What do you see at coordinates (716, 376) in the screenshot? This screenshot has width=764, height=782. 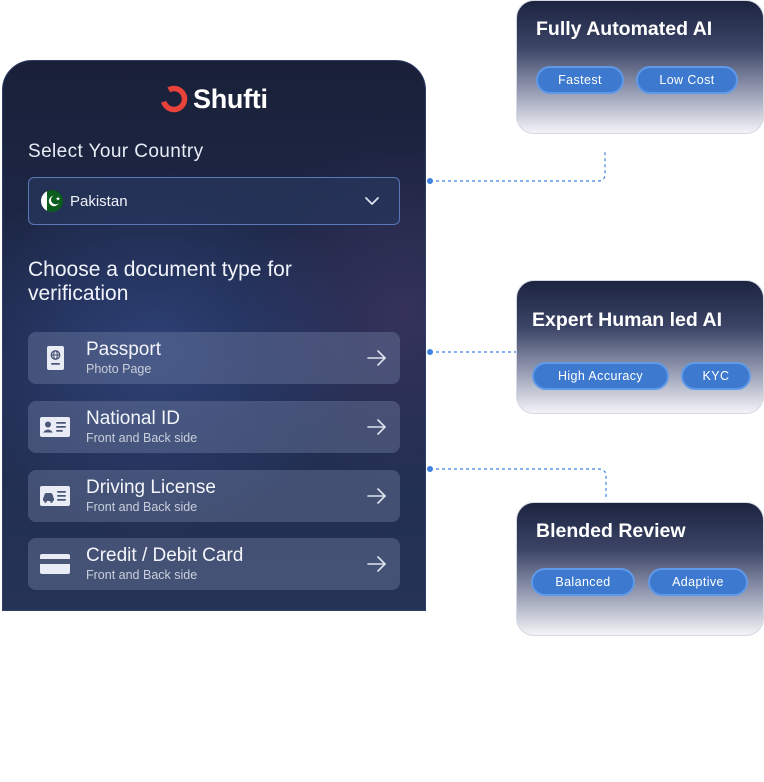 I see `tag-kyc: KYC` at bounding box center [716, 376].